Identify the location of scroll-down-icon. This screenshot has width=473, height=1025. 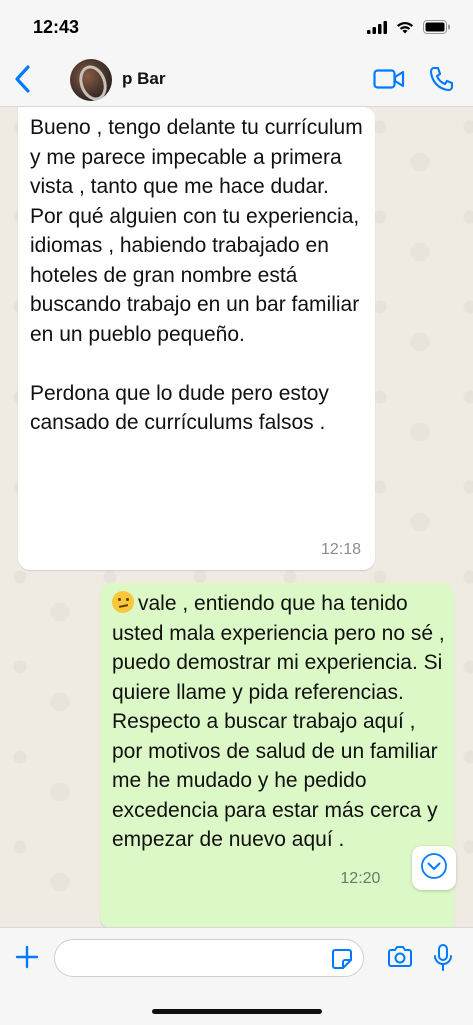
(434, 868).